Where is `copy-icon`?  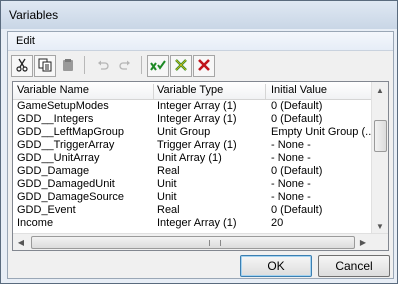 copy-icon is located at coordinates (45, 66).